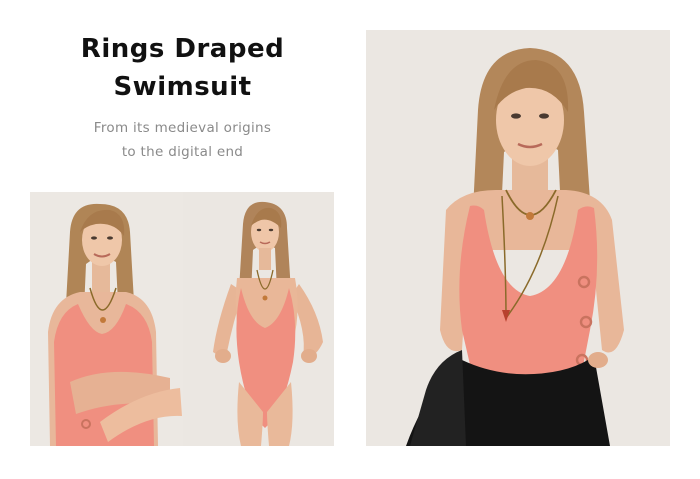  Describe the element at coordinates (182, 49) in the screenshot. I see `product-title-line-1: Rings Draped` at that location.